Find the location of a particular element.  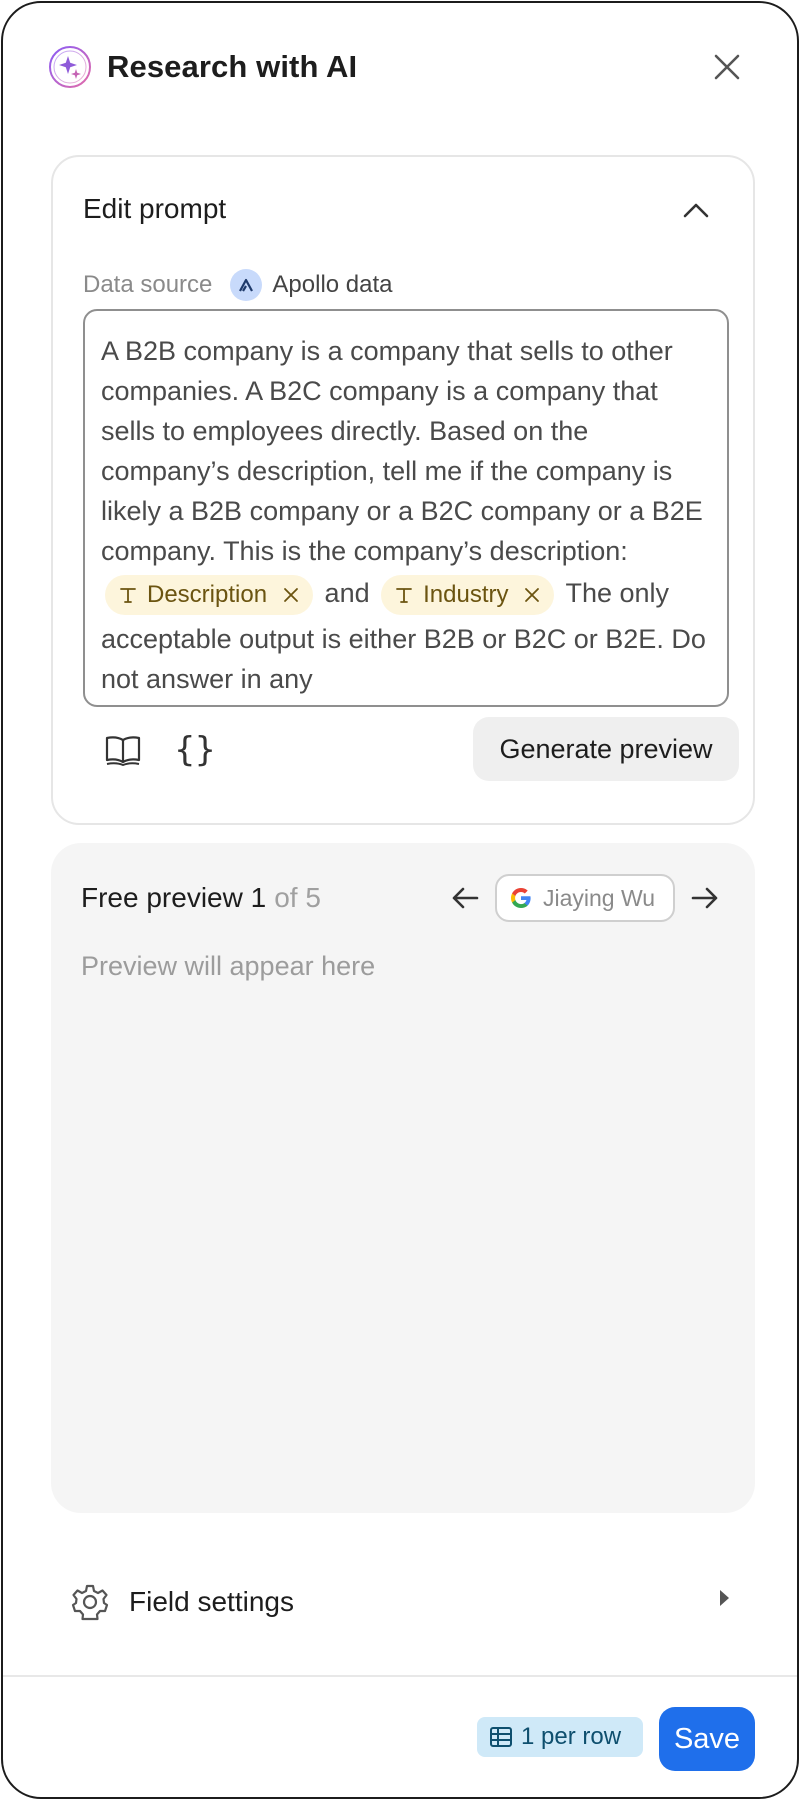

preview-count: of 5 is located at coordinates (297, 897).